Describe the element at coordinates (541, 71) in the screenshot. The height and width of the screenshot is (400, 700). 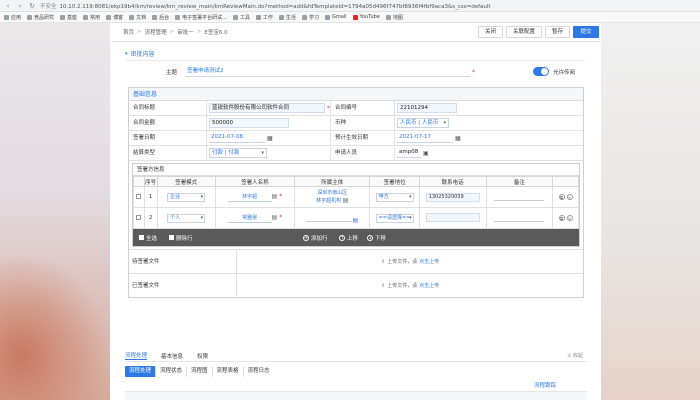
I see `allow-circulate-toggle` at that location.